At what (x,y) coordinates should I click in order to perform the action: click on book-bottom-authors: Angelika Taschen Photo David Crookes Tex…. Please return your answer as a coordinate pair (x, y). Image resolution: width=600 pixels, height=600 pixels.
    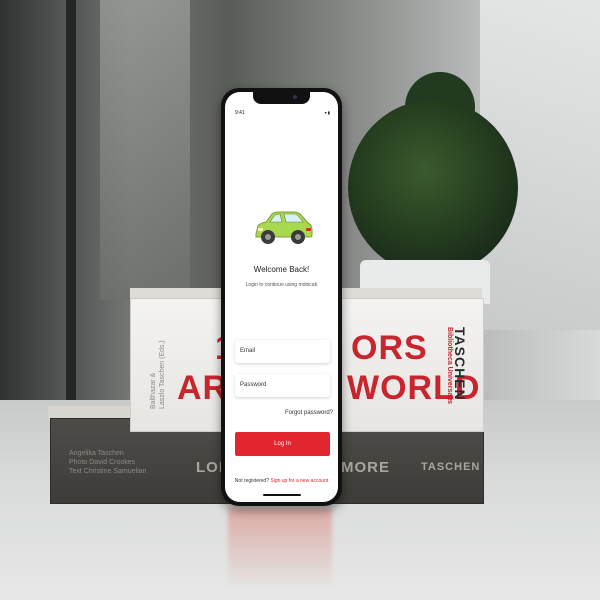
    Looking at the image, I should click on (108, 462).